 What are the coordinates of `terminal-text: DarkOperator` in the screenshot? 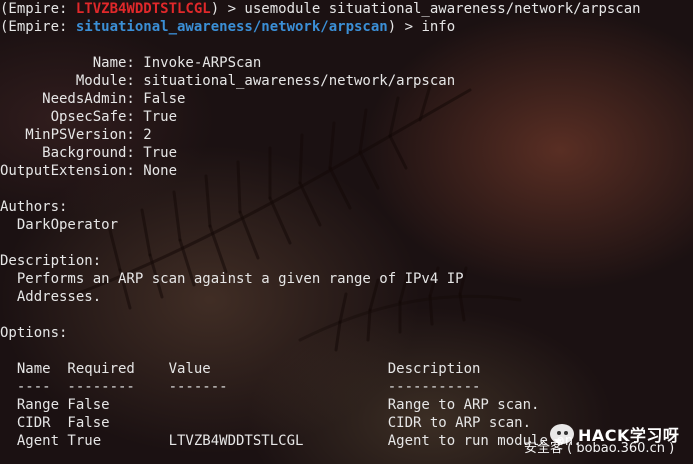 It's located at (59, 225).